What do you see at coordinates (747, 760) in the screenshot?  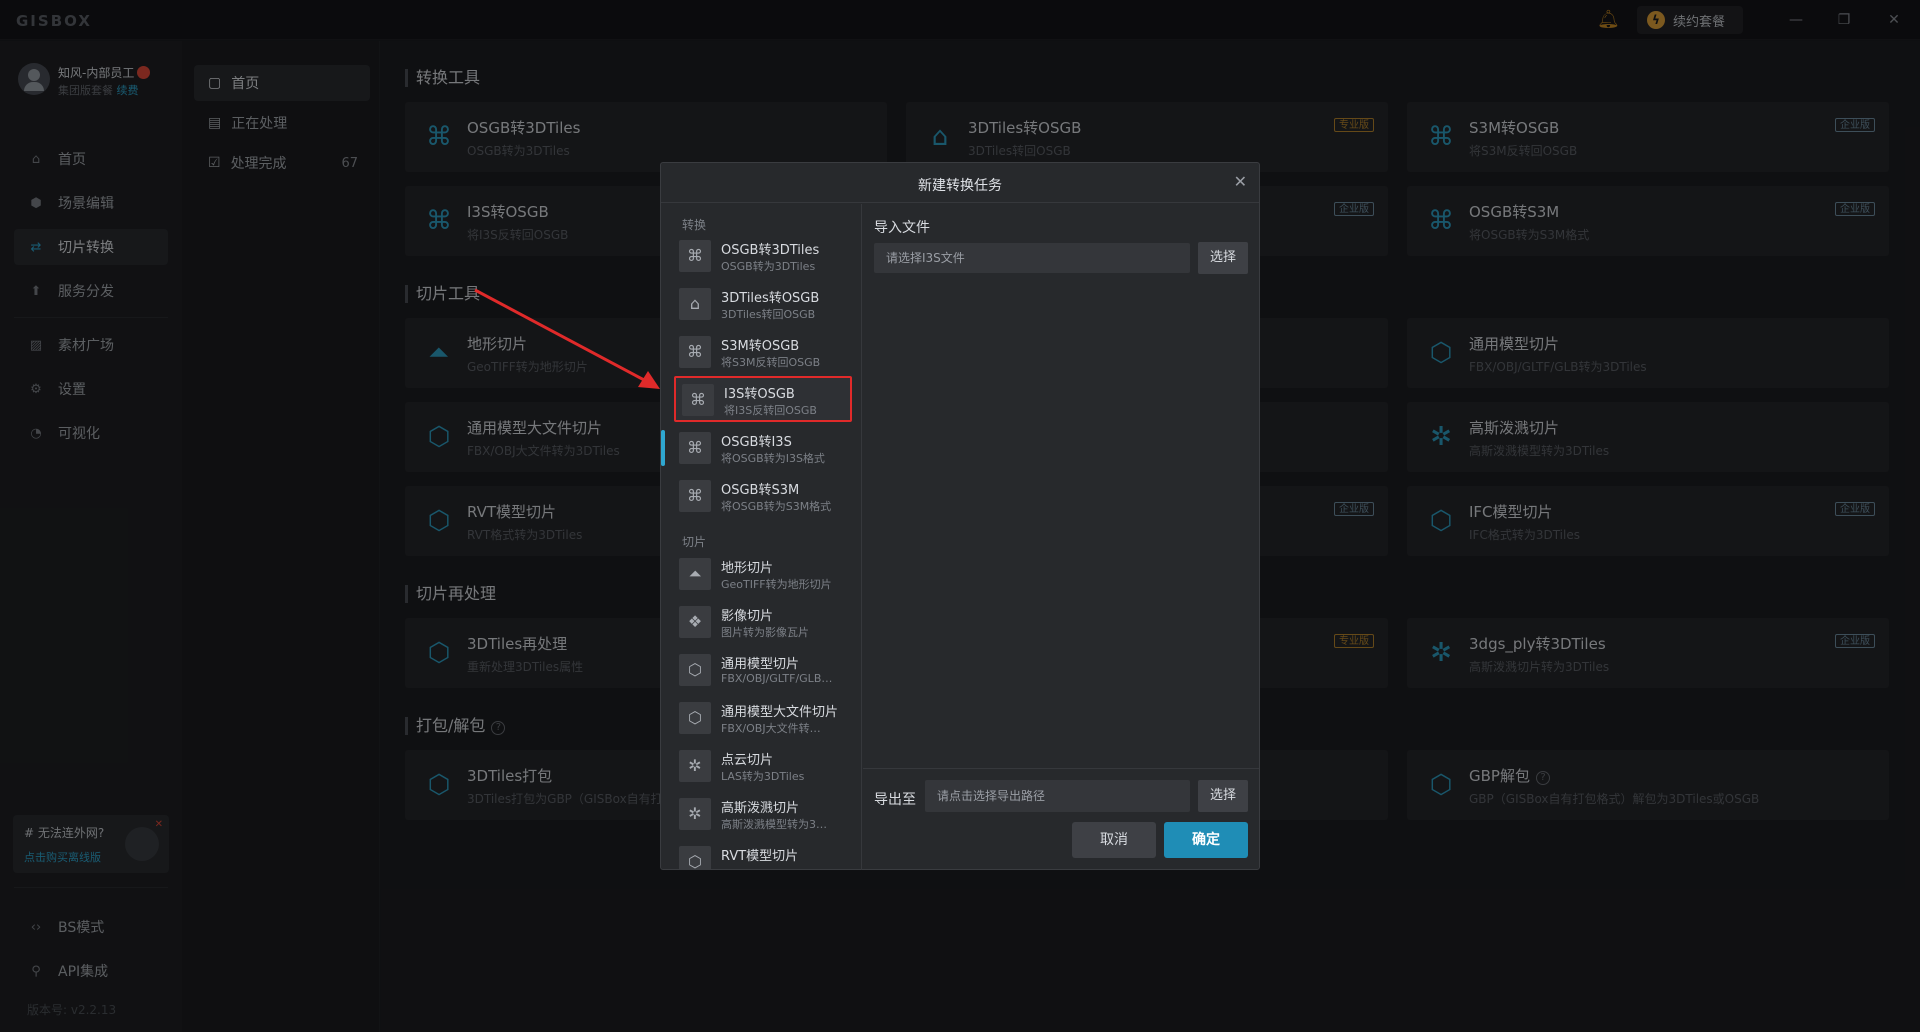 I see `task-title: 点云切片` at bounding box center [747, 760].